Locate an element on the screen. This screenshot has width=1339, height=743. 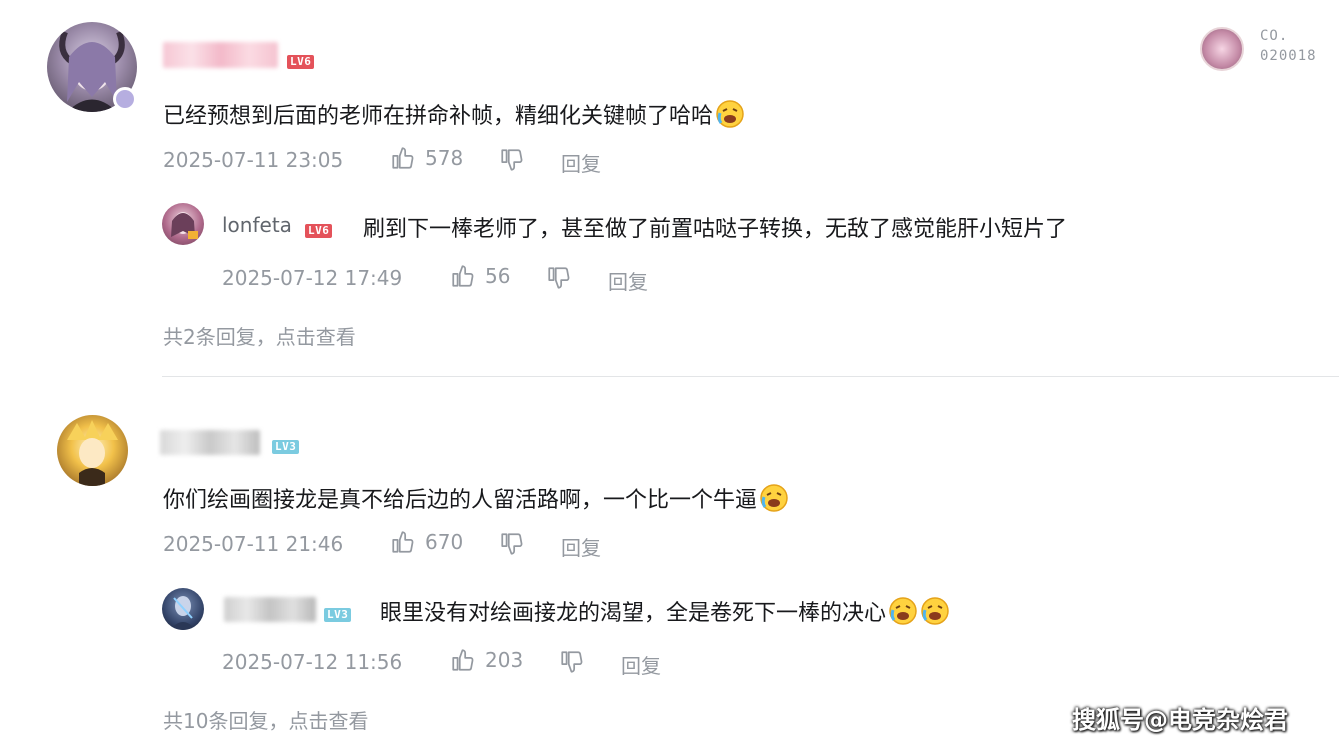
comment-divider is located at coordinates (750, 376).